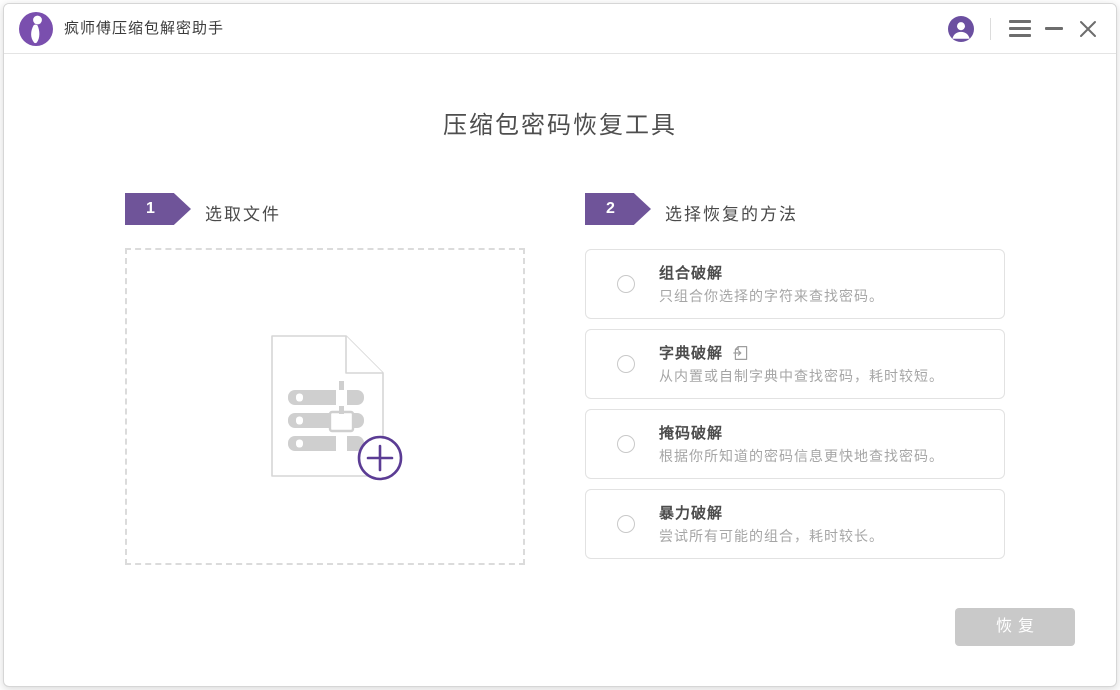  Describe the element at coordinates (144, 28) in the screenshot. I see `app-title: 疯师傅压缩包解密助手` at that location.